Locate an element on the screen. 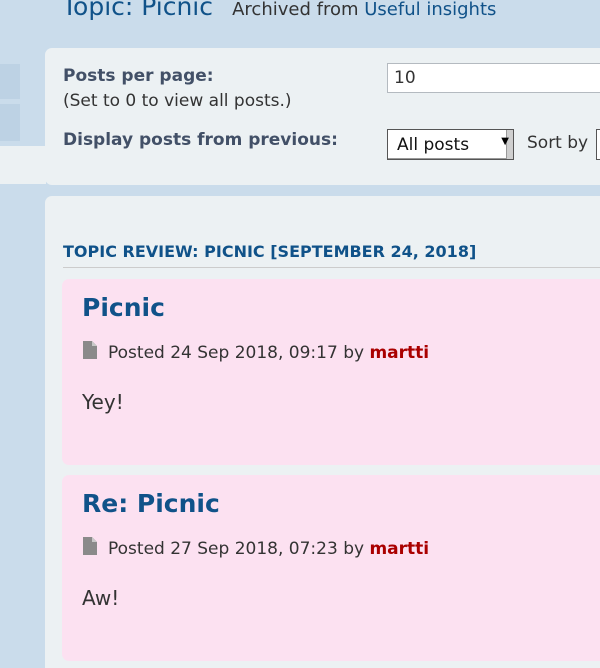 This screenshot has width=600, height=668. sort-by-label: Sort by is located at coordinates (558, 143).